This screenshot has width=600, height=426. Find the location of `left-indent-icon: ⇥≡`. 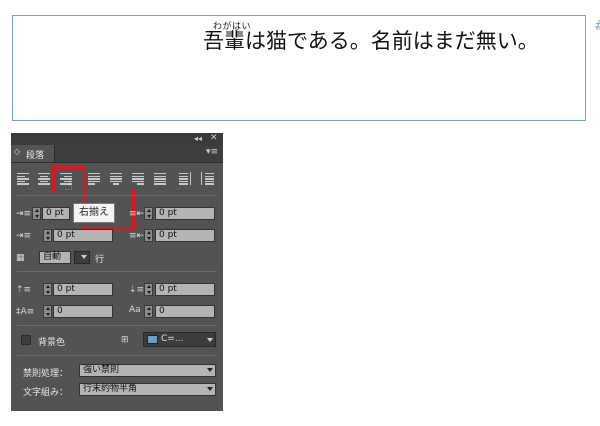

left-indent-icon: ⇥≡ is located at coordinates (24, 214).